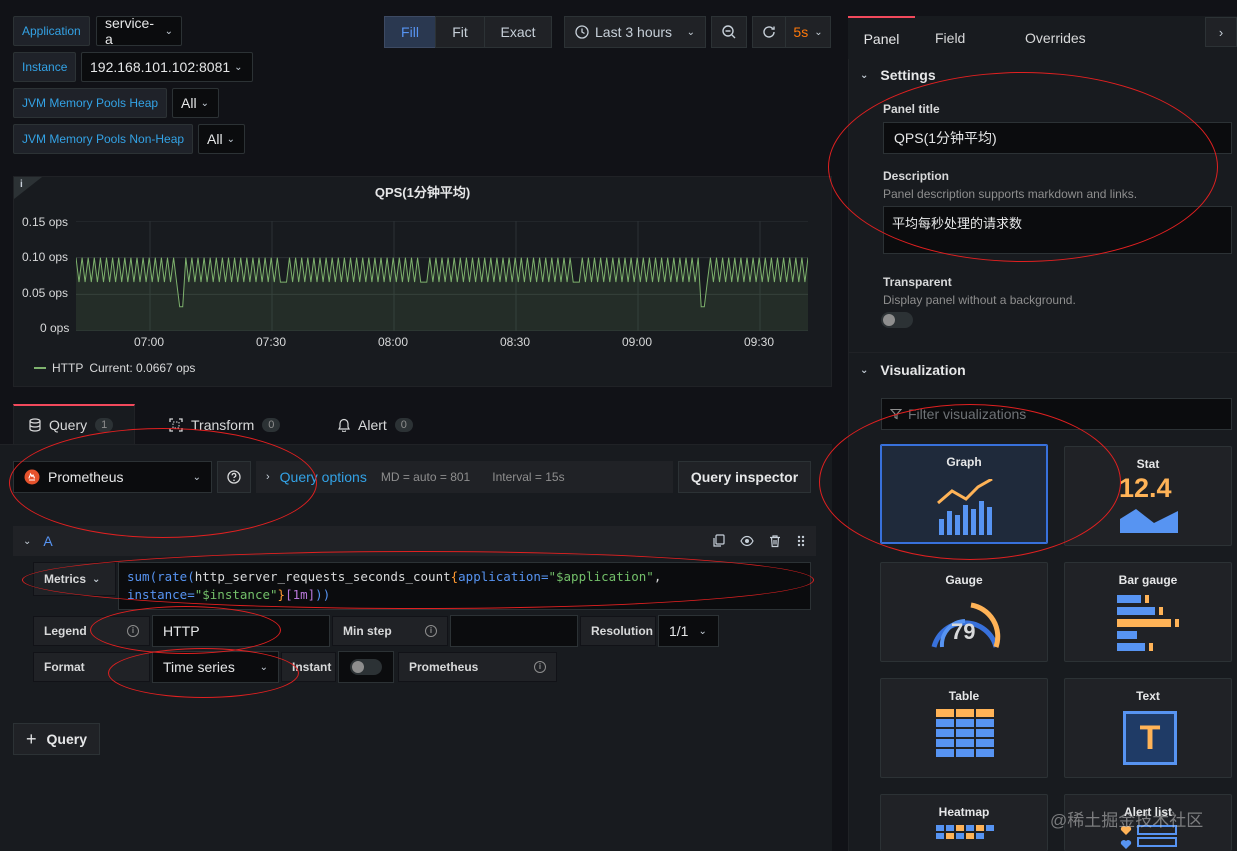  I want to click on graph-legend: HTTP Current: 0.0667 ops, so click(114, 368).